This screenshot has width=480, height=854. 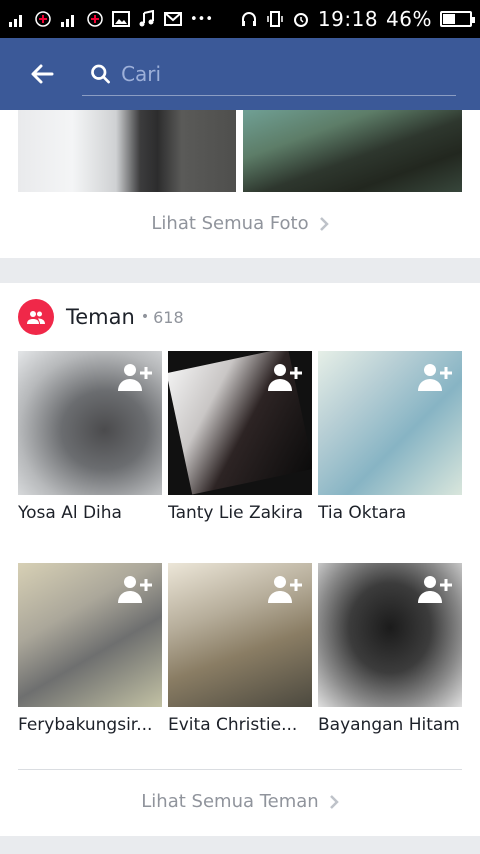 What do you see at coordinates (173, 19) in the screenshot?
I see `mail-icon` at bounding box center [173, 19].